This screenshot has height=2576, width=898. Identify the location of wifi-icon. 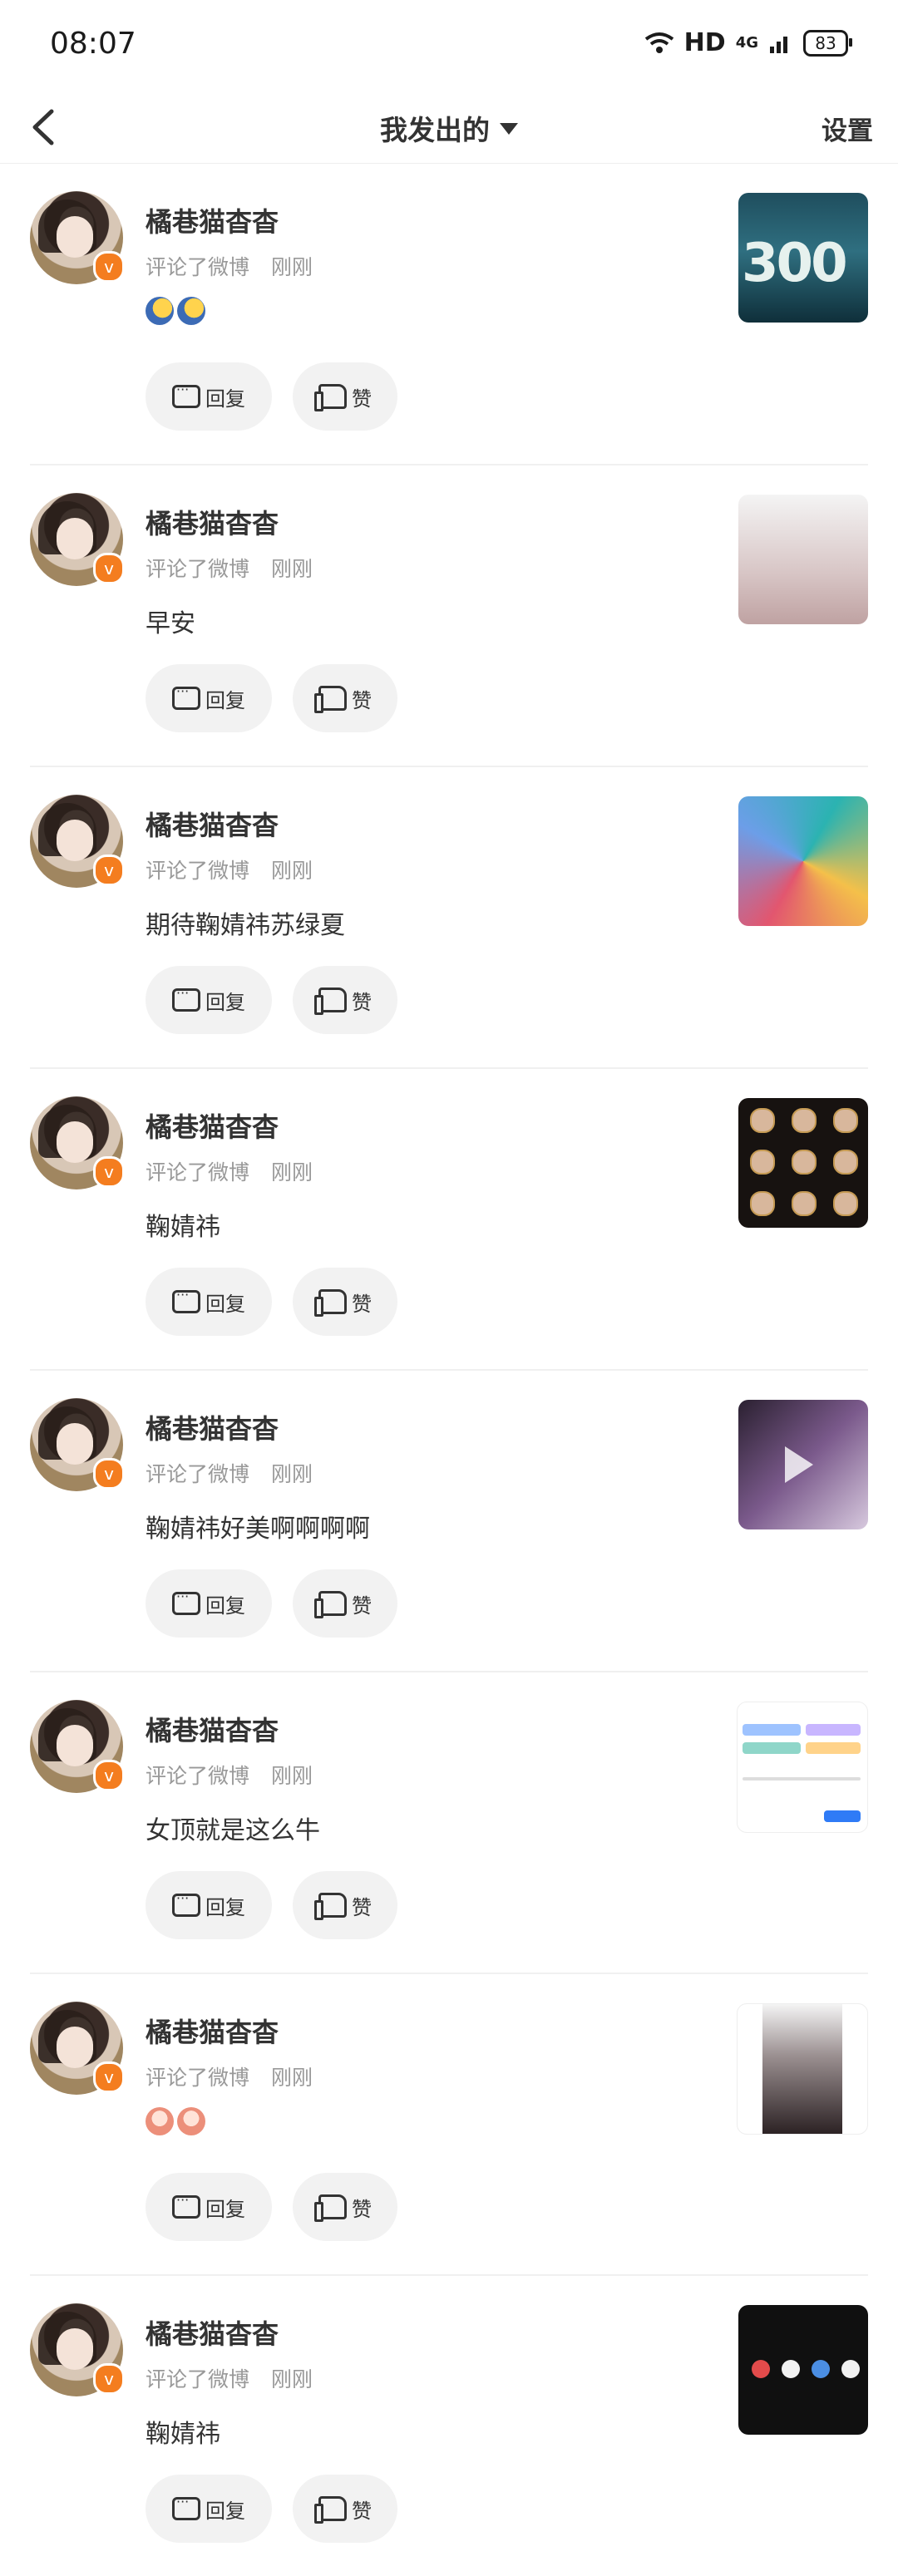
(659, 42).